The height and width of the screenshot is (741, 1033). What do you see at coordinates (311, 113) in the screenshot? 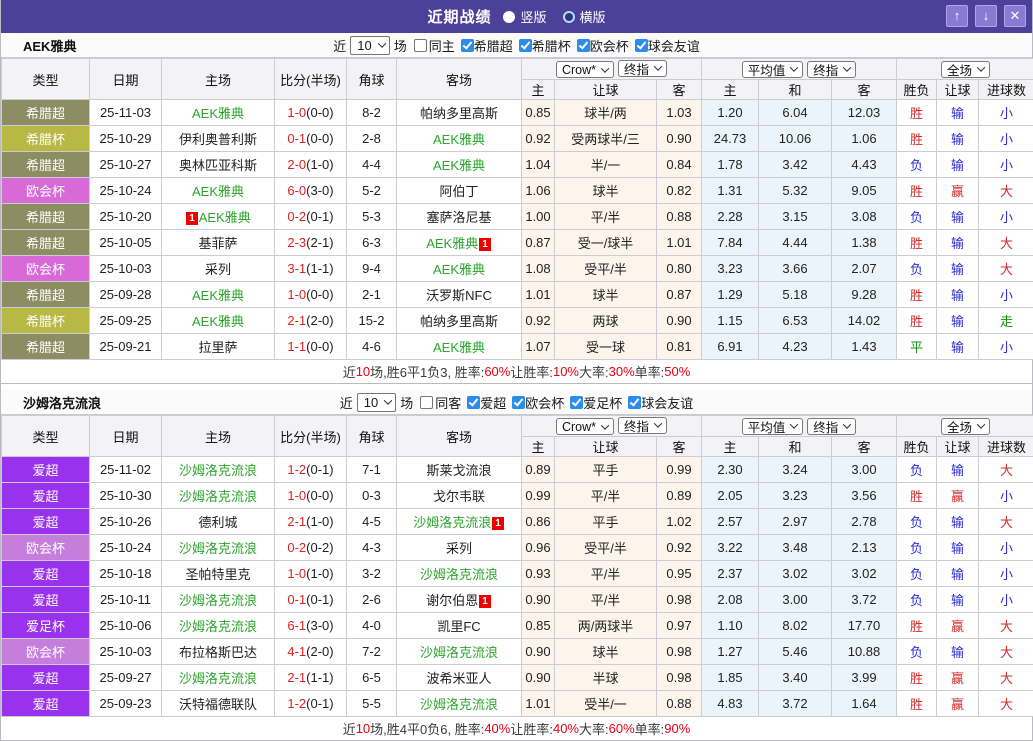
I see `score-cell: 1-0(0-0)` at bounding box center [311, 113].